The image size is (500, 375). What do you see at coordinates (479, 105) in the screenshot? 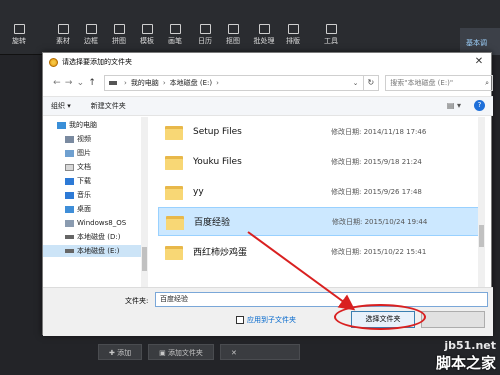
I see `help-icon: ?` at bounding box center [479, 105].